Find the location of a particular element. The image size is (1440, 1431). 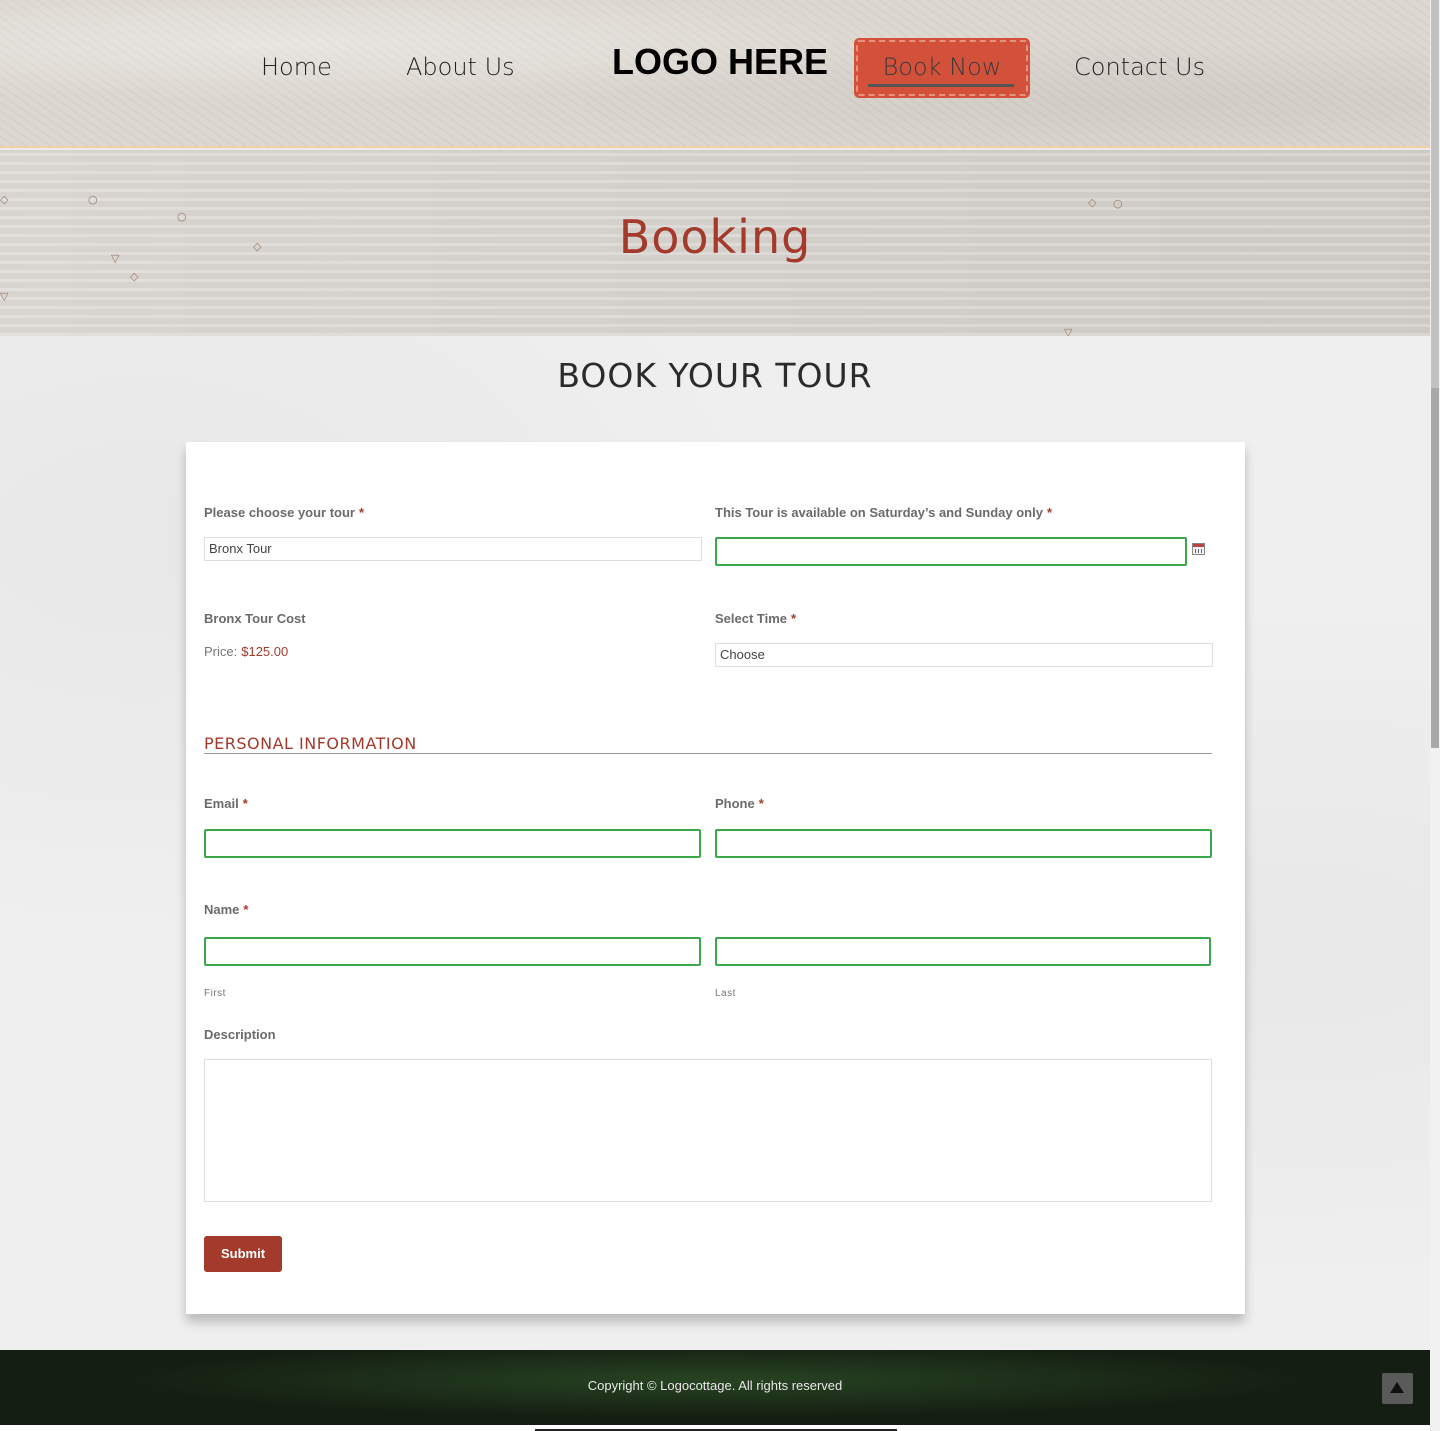

time-select: Choose is located at coordinates (964, 655).